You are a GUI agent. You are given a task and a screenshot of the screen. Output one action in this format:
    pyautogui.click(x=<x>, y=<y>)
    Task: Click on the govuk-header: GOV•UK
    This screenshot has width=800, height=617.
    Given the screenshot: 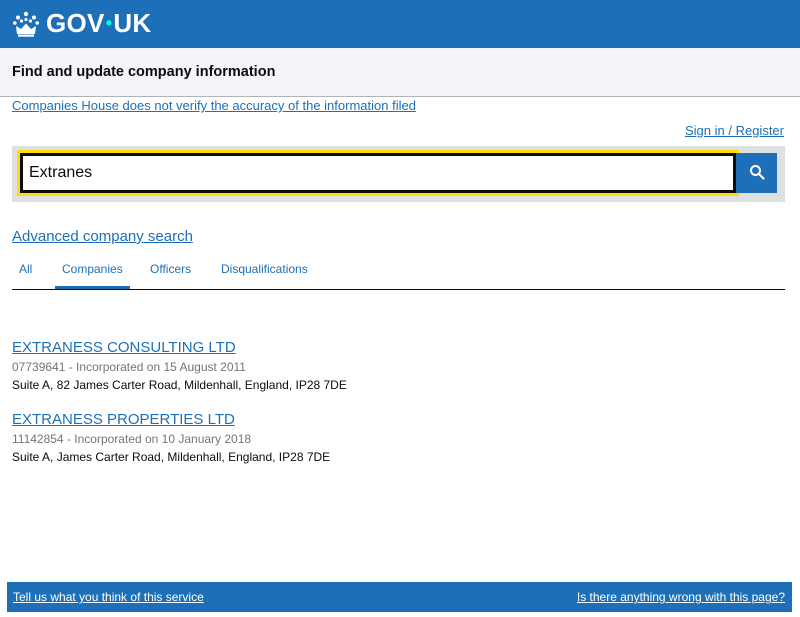 What is the action you would take?
    pyautogui.click(x=400, y=24)
    